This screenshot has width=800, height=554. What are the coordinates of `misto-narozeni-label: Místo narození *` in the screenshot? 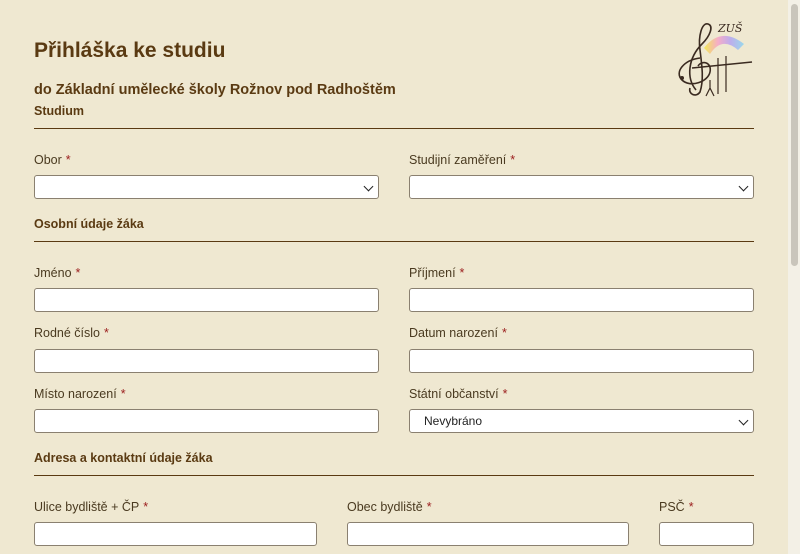 It's located at (80, 394).